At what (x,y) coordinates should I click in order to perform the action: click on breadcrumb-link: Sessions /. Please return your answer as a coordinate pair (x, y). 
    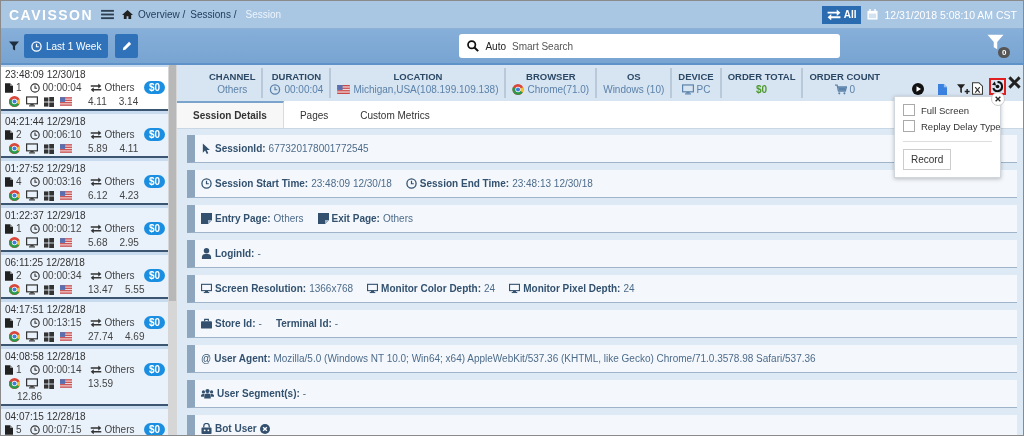
    Looking at the image, I should click on (213, 14).